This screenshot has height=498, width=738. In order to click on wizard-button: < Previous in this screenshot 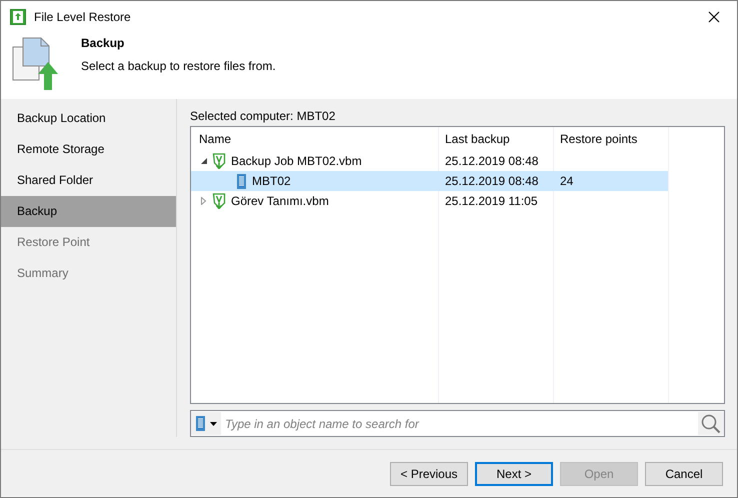, I will do `click(429, 474)`.